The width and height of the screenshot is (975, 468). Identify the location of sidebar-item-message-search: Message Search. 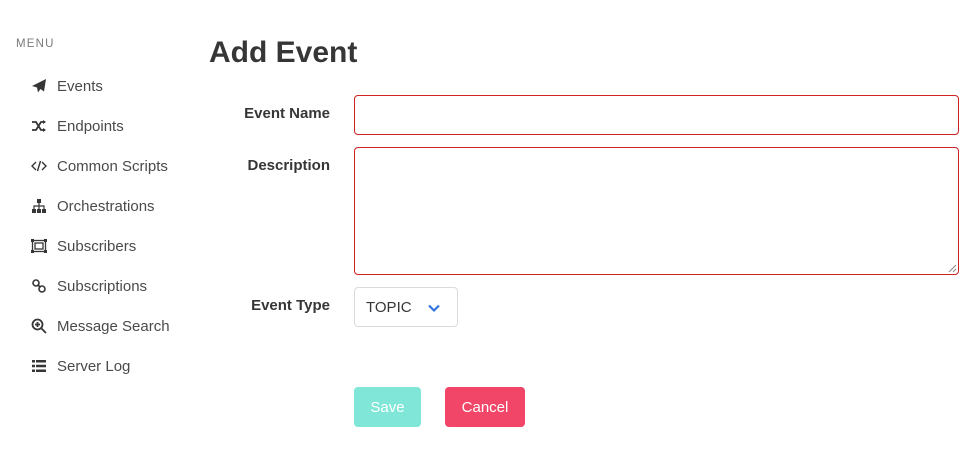
(100, 326).